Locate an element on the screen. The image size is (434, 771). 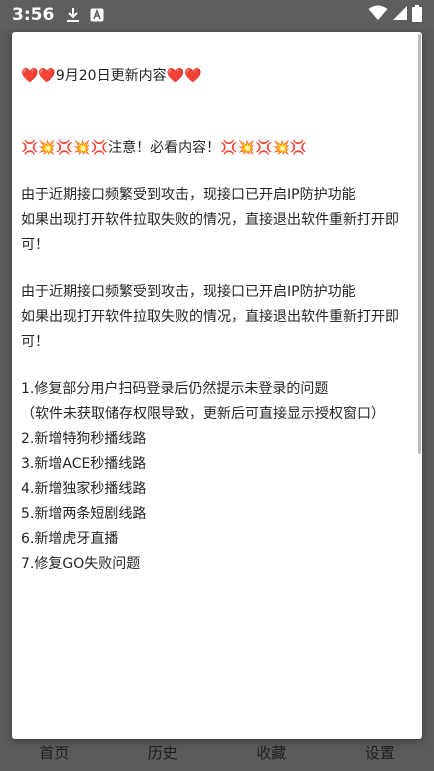
dialog-title: ❤️❤️9月20日更新内容❤️❤️ is located at coordinates (111, 76).